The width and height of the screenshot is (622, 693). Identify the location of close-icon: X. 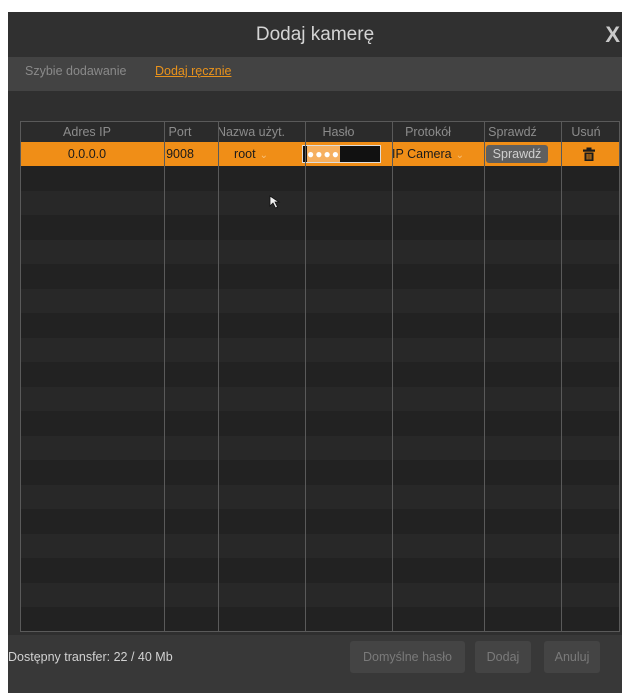
(612, 34).